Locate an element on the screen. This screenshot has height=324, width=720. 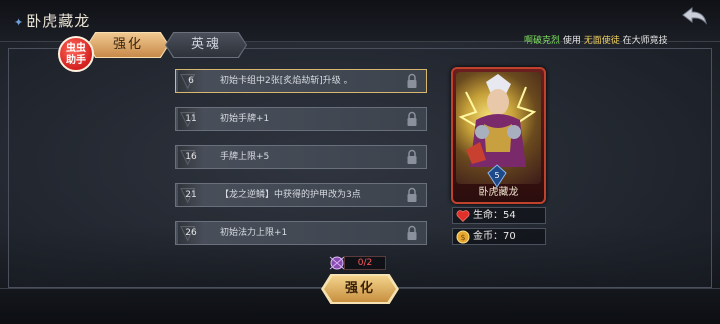
marquee-text-2: 在大师竞技 is located at coordinates (645, 41).